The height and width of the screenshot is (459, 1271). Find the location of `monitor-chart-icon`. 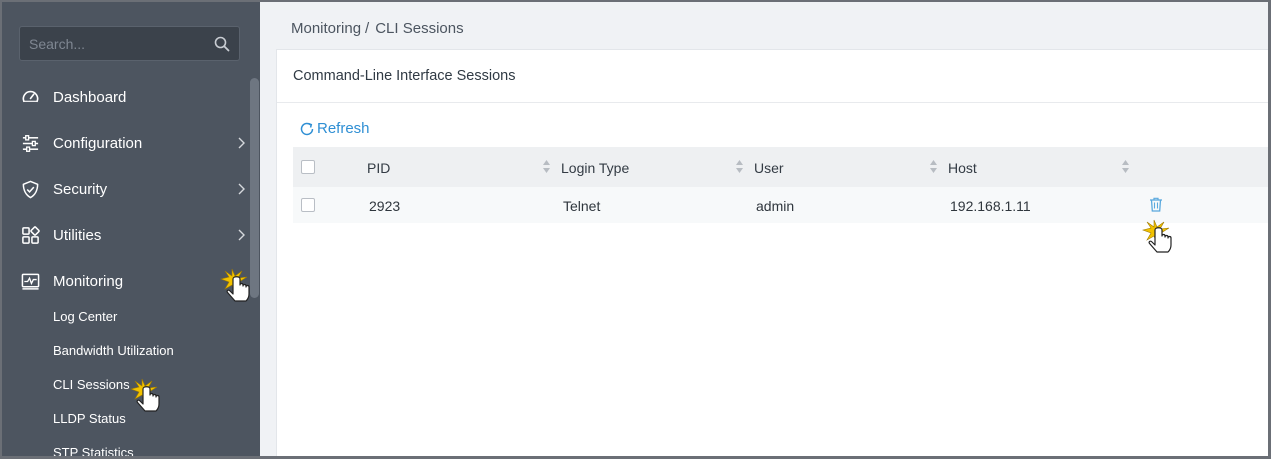

monitor-chart-icon is located at coordinates (30, 281).